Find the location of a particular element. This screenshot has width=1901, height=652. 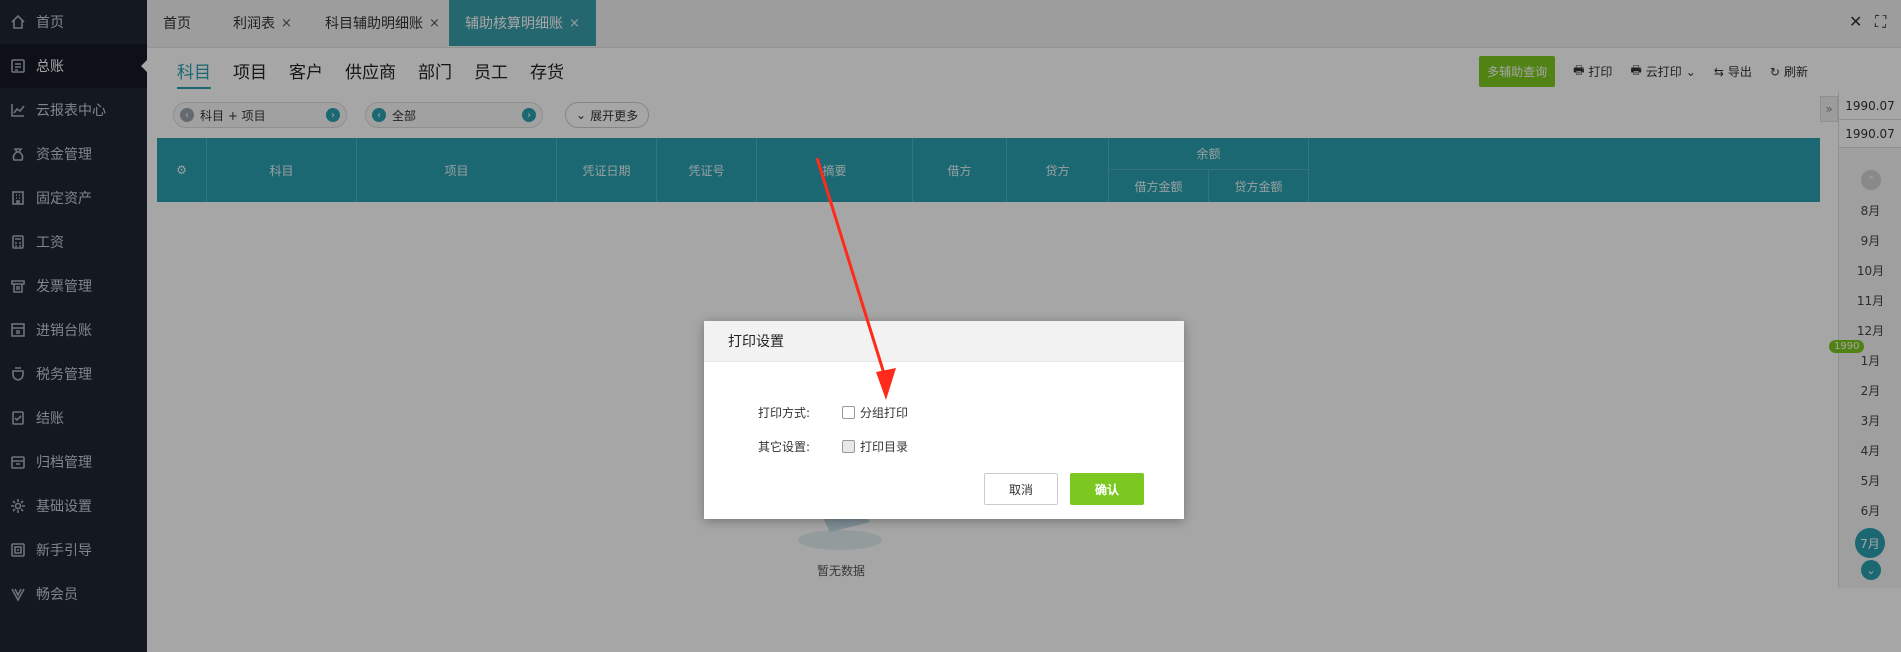

print-catalog-checkbox is located at coordinates (848, 446).